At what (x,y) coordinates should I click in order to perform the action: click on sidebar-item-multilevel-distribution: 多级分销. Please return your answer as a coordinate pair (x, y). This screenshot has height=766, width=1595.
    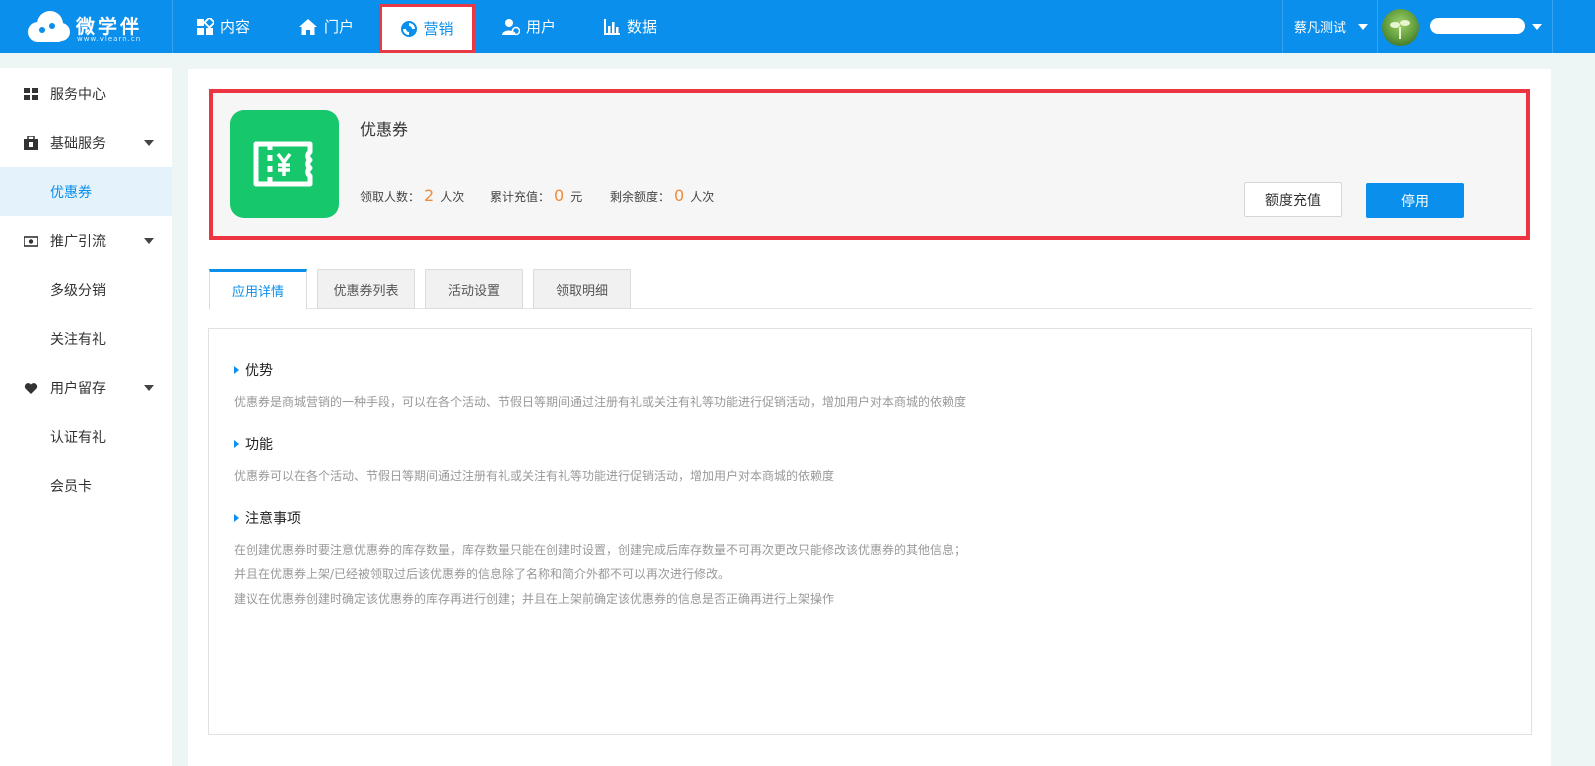
    Looking at the image, I should click on (86, 289).